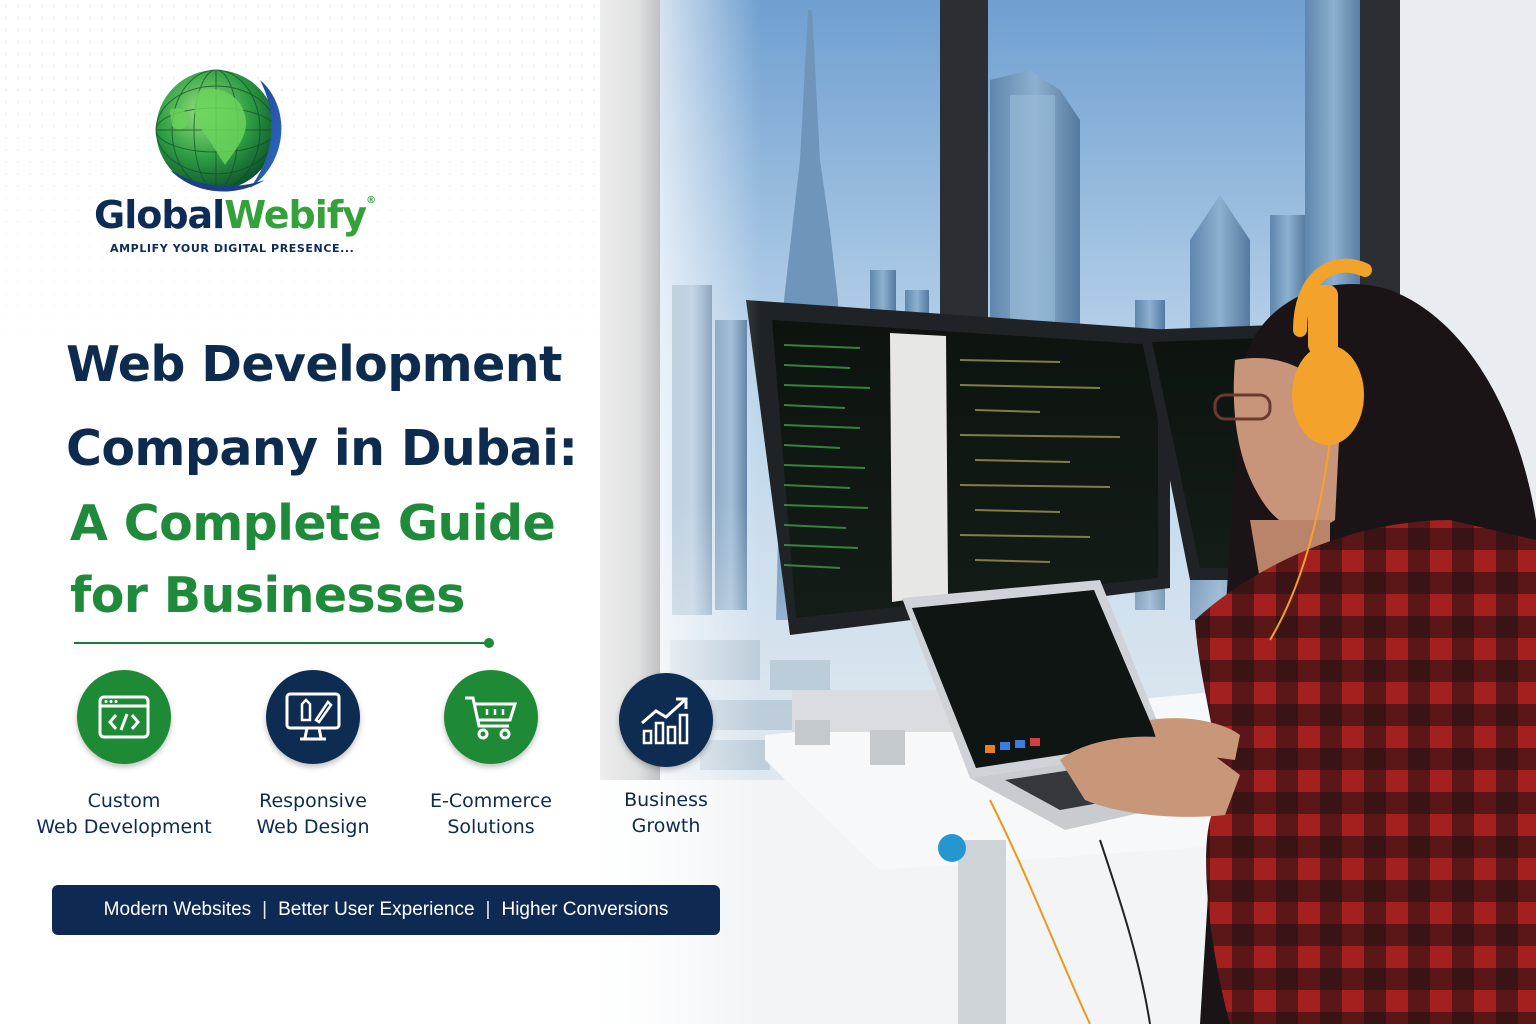 The width and height of the screenshot is (1536, 1024). I want to click on headline-line-4: for Businesses, so click(267, 595).